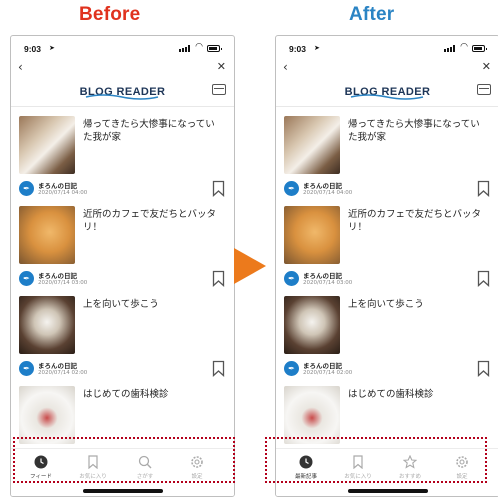 The width and height of the screenshot is (498, 500). I want to click on highlight-frame-after, so click(376, 460).